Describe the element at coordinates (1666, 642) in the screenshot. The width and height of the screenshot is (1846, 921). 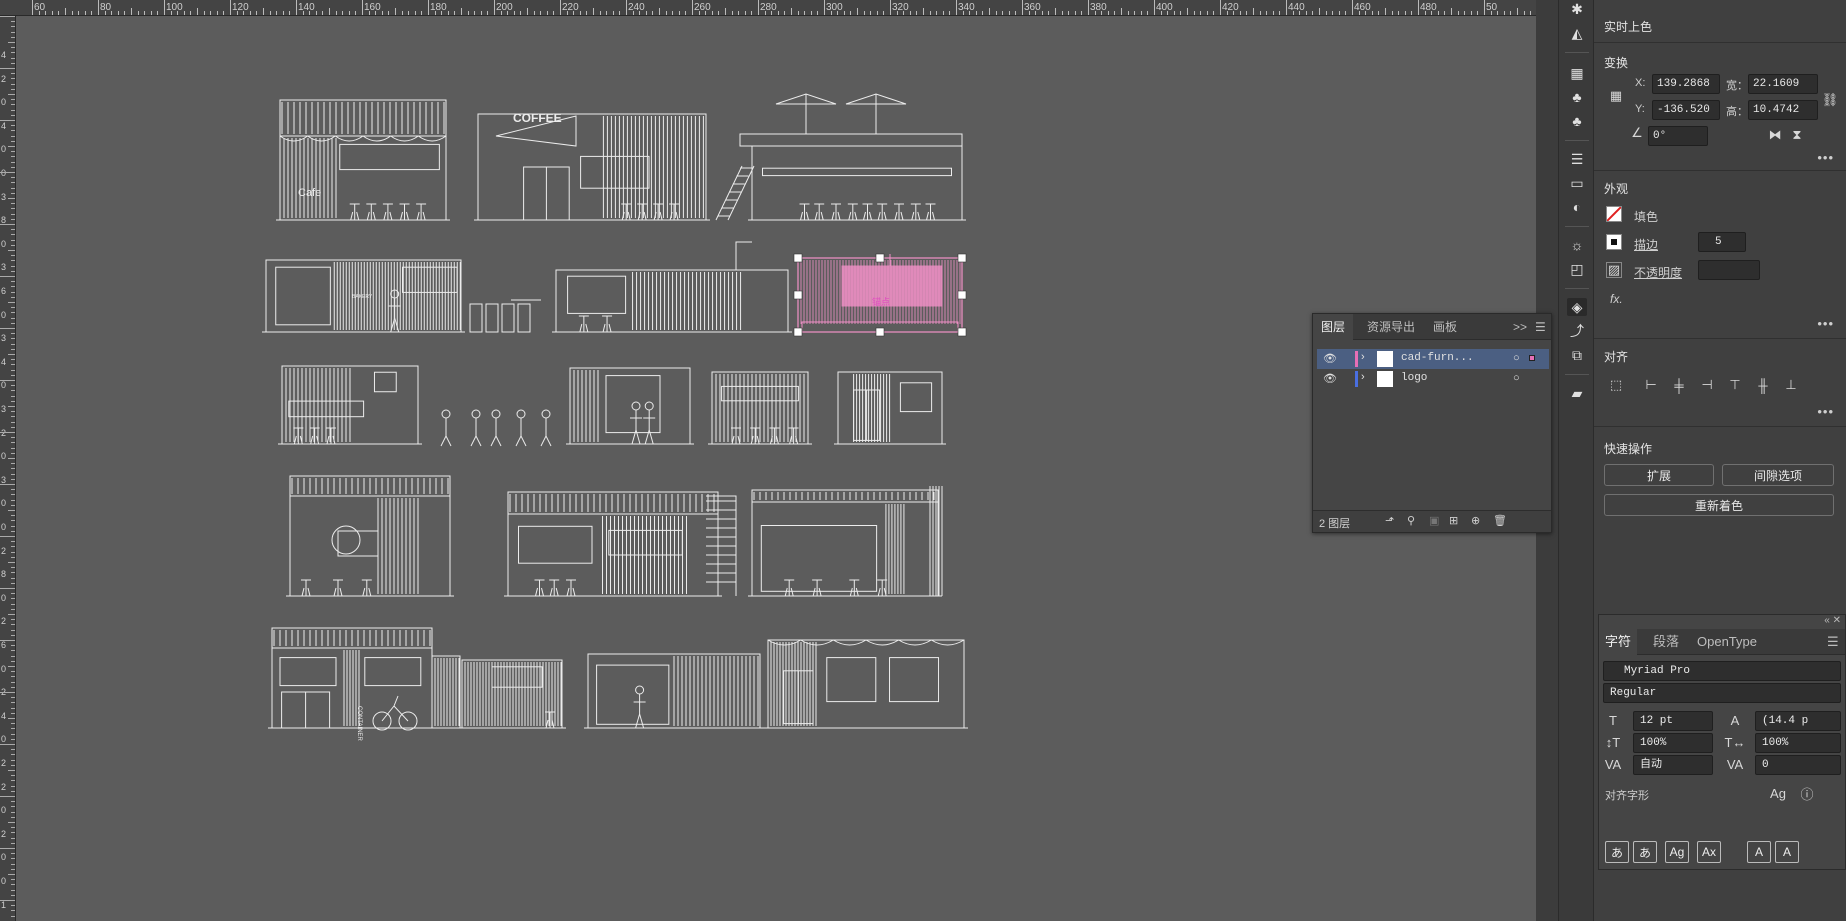
I see `tab-paragraph: 段落` at that location.